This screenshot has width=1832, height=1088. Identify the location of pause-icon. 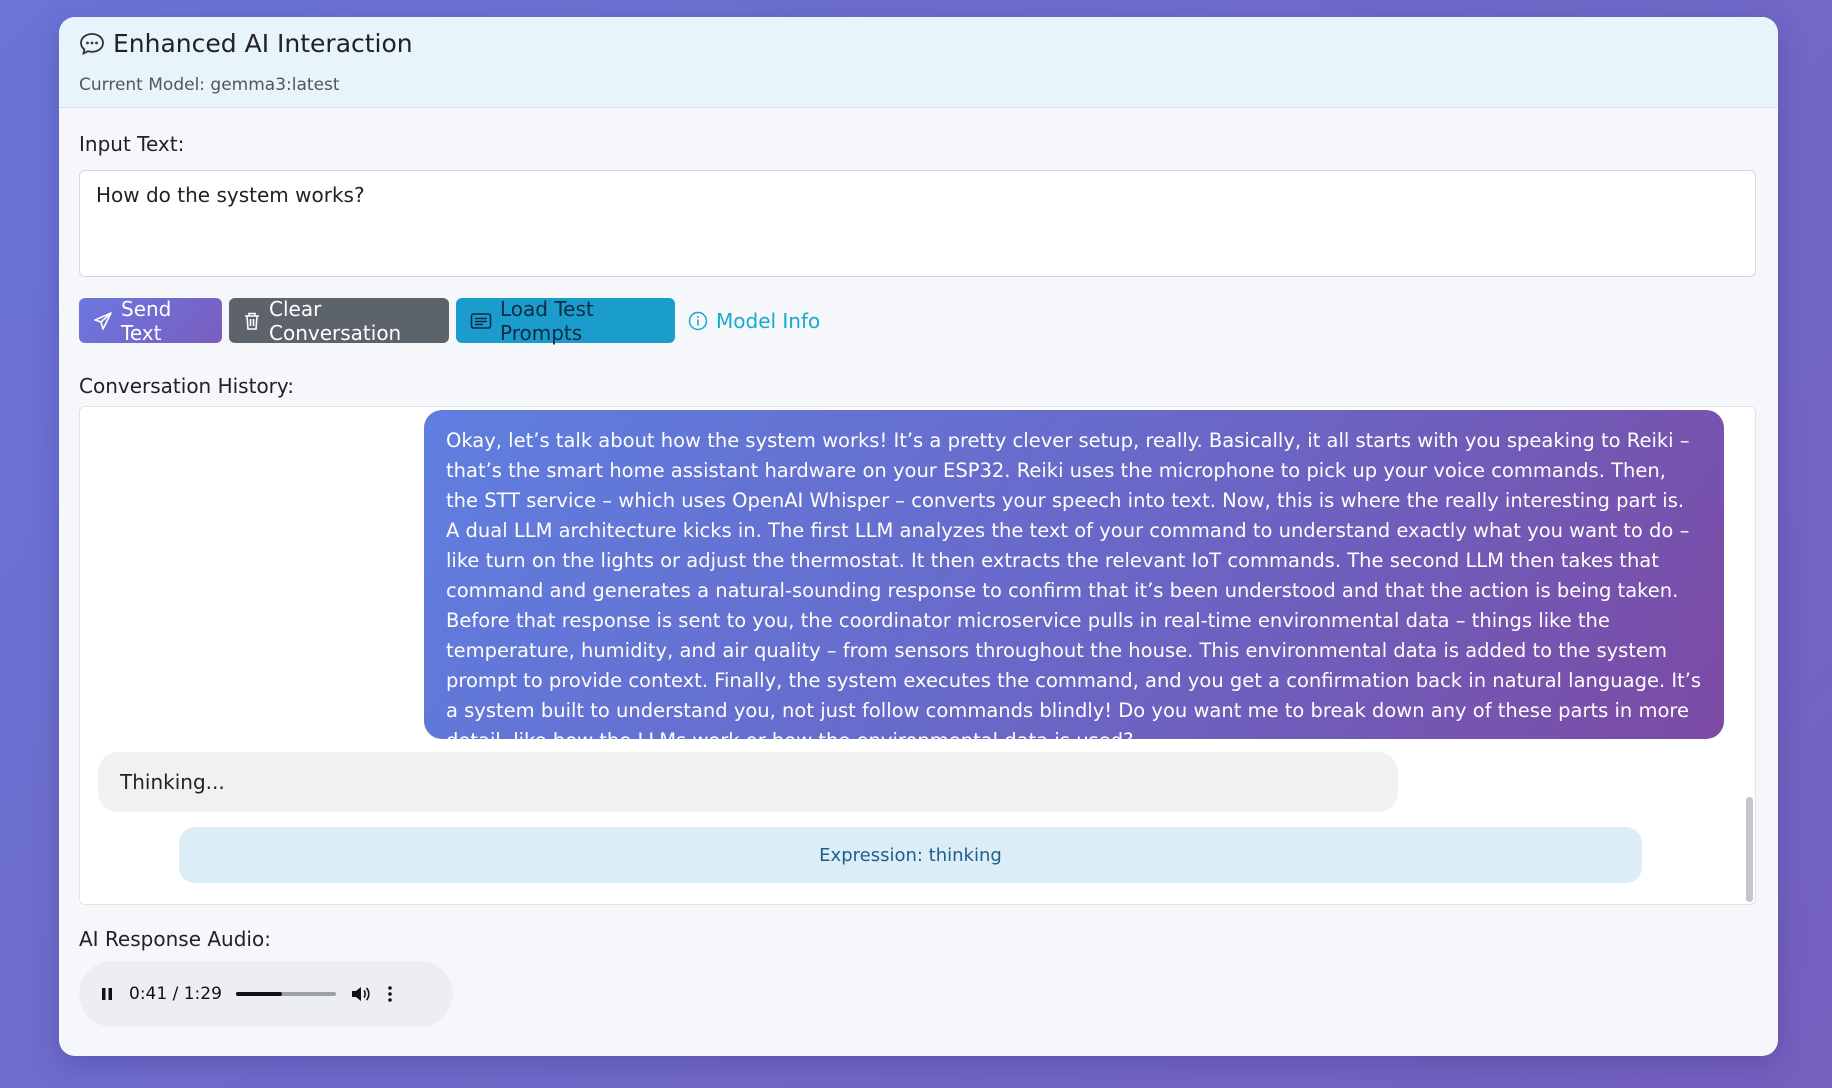
(107, 994).